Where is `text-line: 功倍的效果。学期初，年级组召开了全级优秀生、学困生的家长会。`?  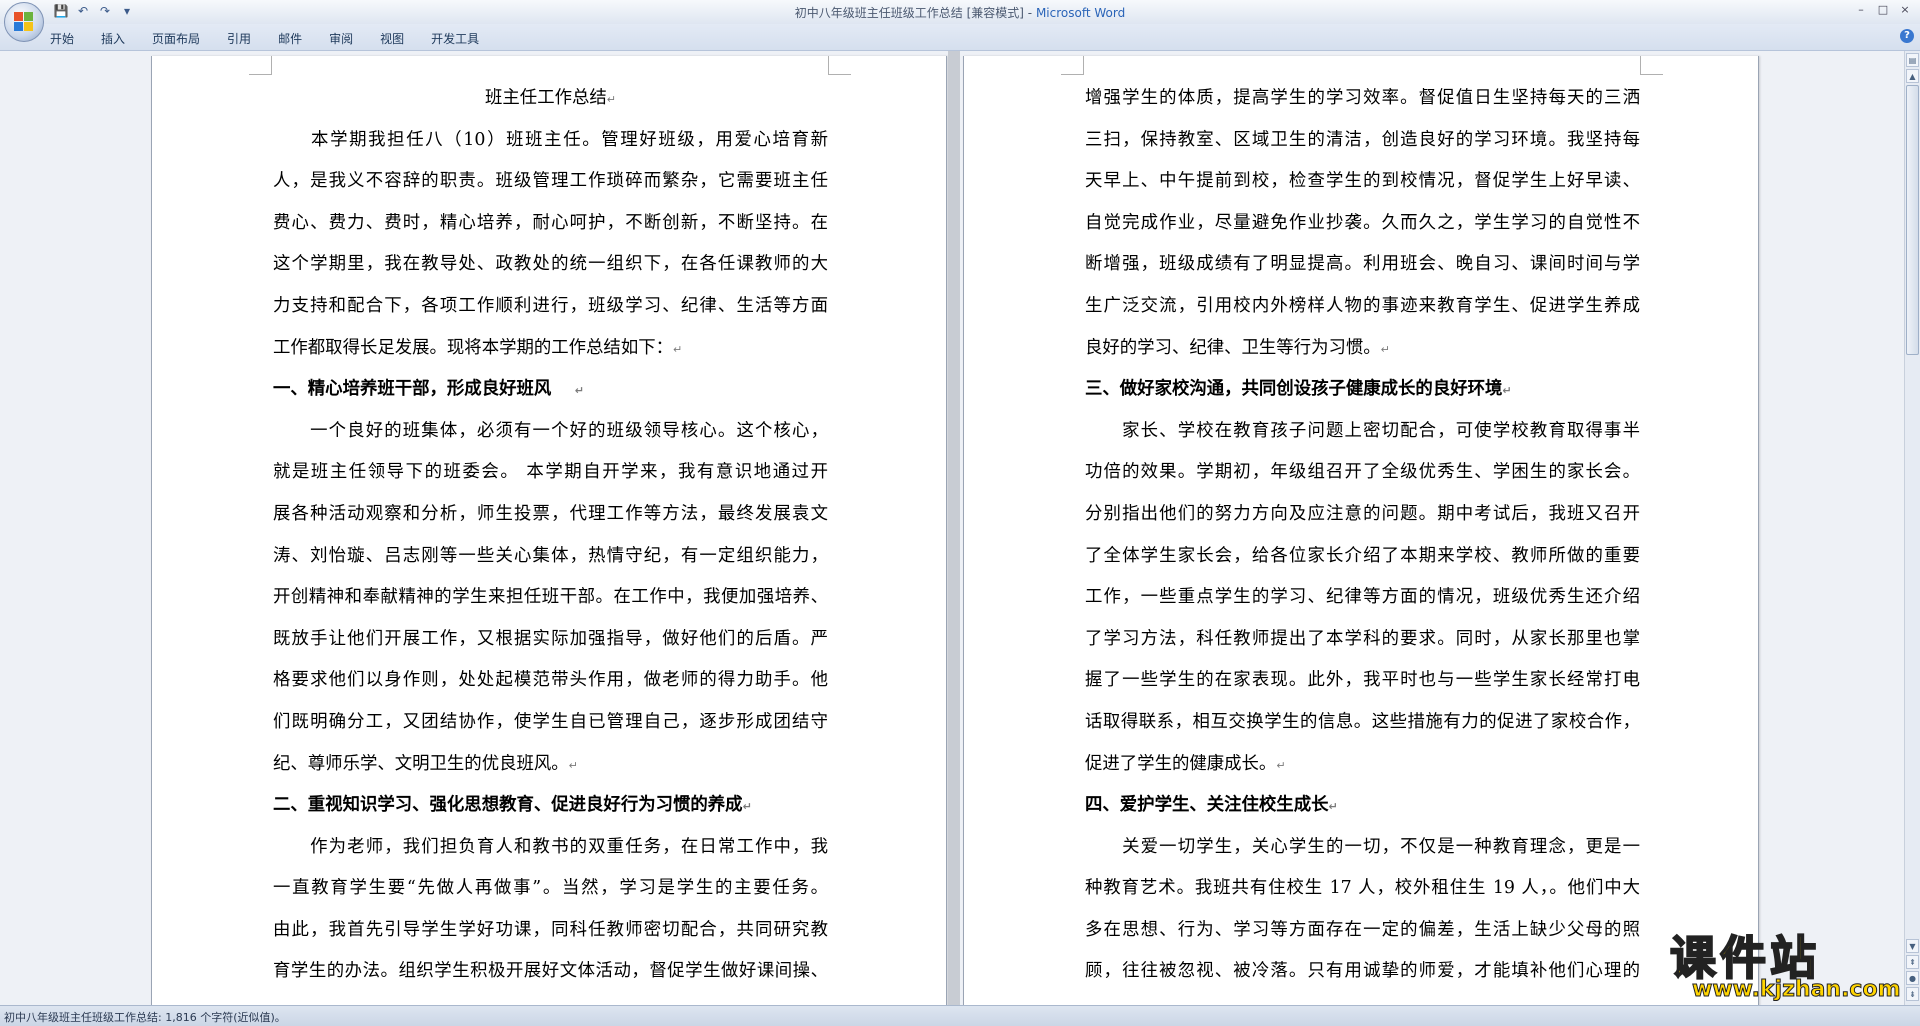
text-line: 功倍的效果。学期初，年级组召开了全级优秀生、学困生的家长会。 is located at coordinates (1362, 473).